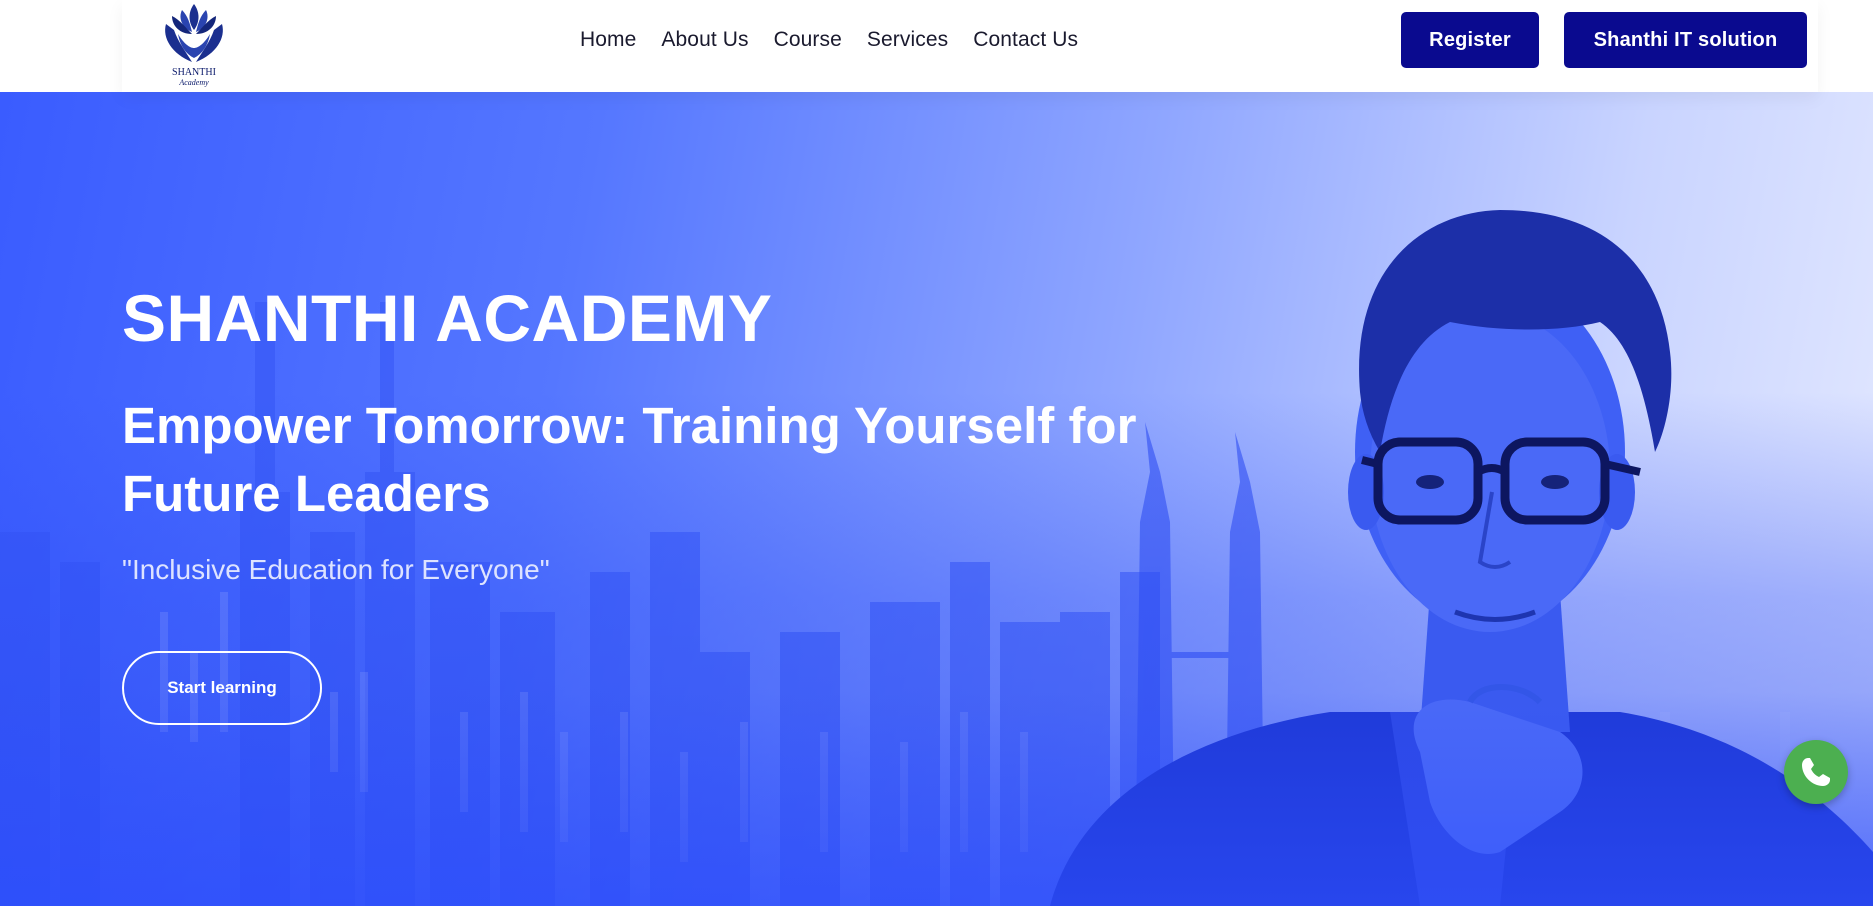 This screenshot has height=906, width=1873. I want to click on whatsapp-button, so click(1816, 772).